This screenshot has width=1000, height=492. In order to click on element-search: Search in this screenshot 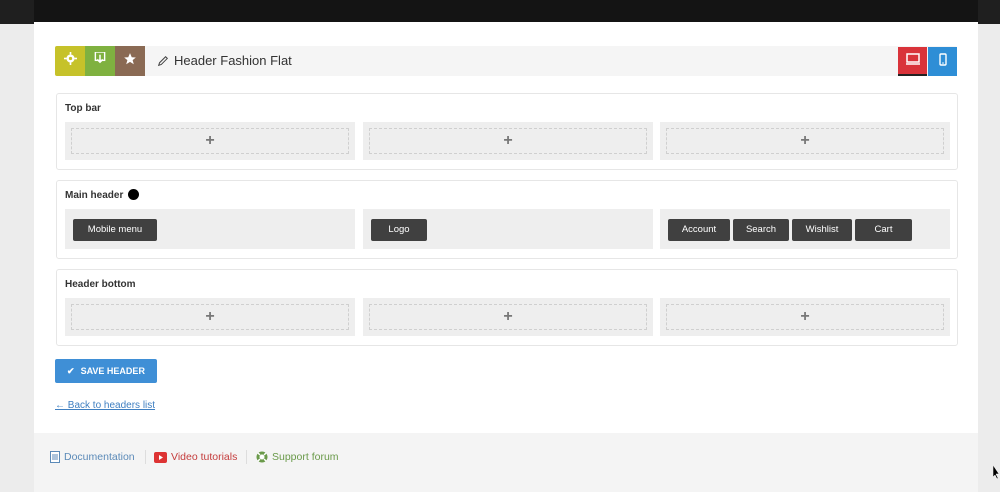, I will do `click(761, 230)`.